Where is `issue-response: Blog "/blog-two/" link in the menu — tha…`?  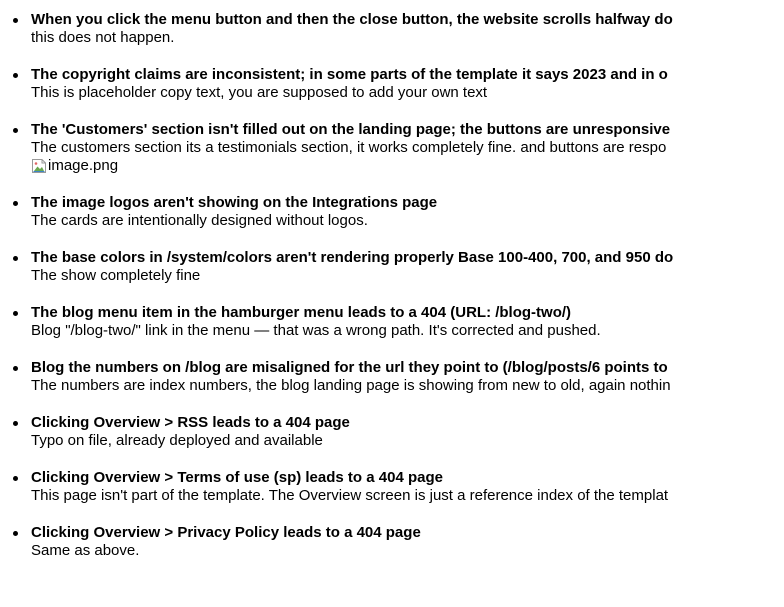 issue-response: Blog "/blog-two/" link in the menu — tha… is located at coordinates (316, 330).